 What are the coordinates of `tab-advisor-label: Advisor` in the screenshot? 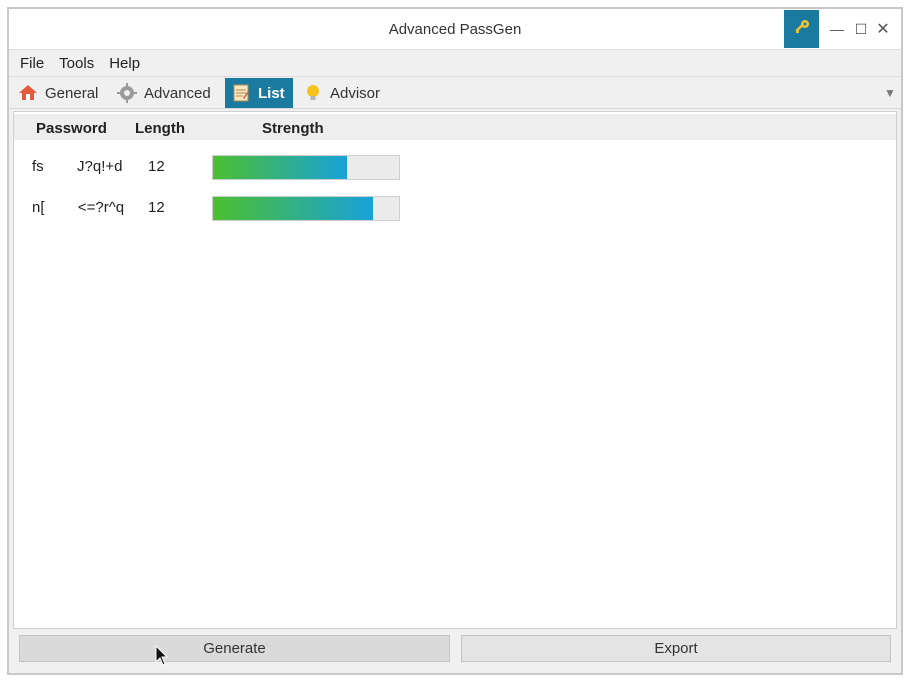 It's located at (355, 93).